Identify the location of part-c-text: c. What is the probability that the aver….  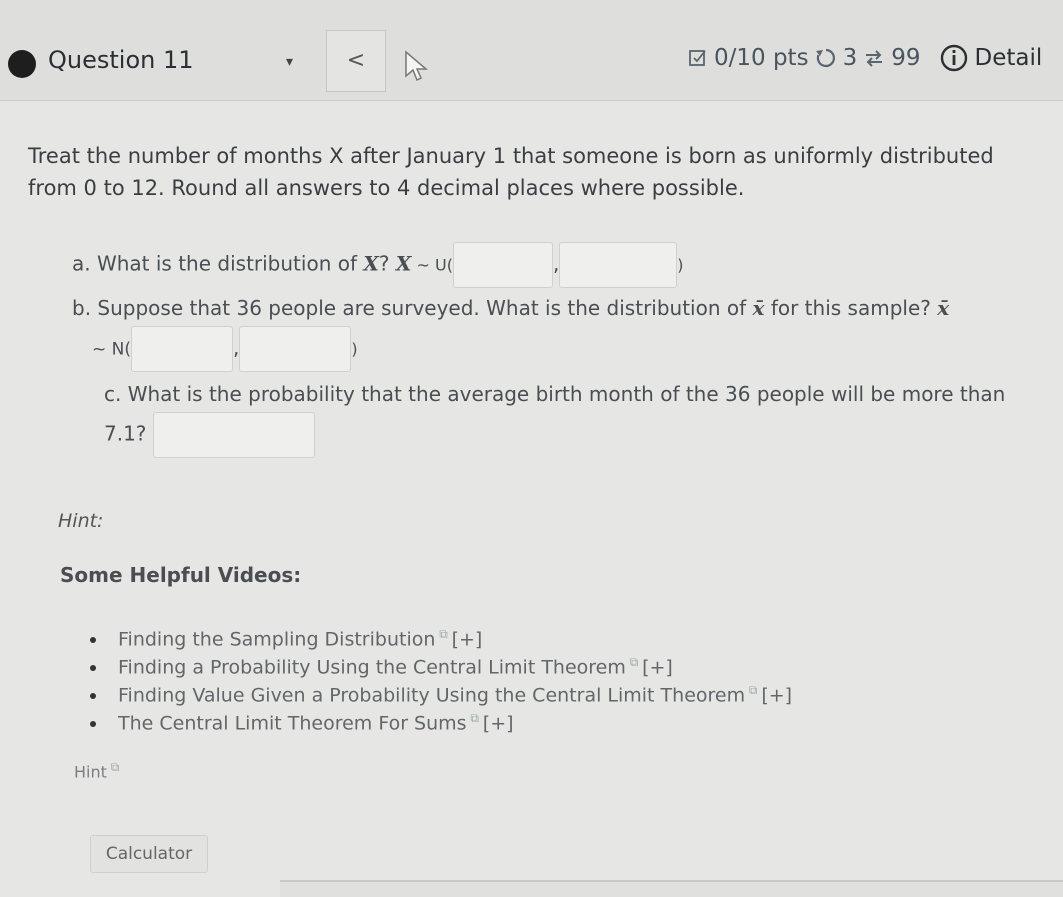
(555, 394).